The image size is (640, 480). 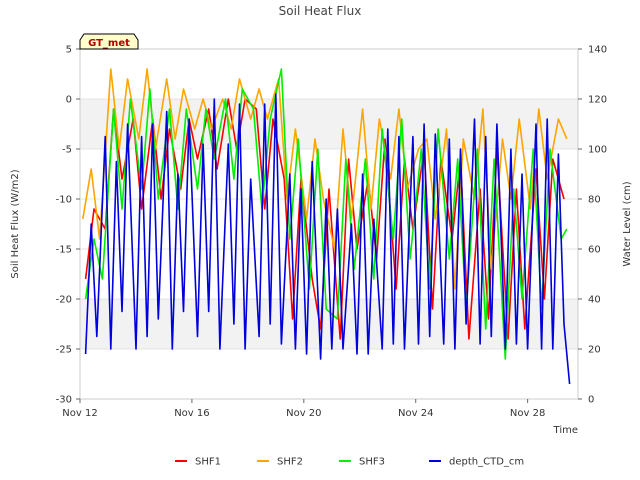 I want to click on right-tick-label-3: 80, so click(x=594, y=200).